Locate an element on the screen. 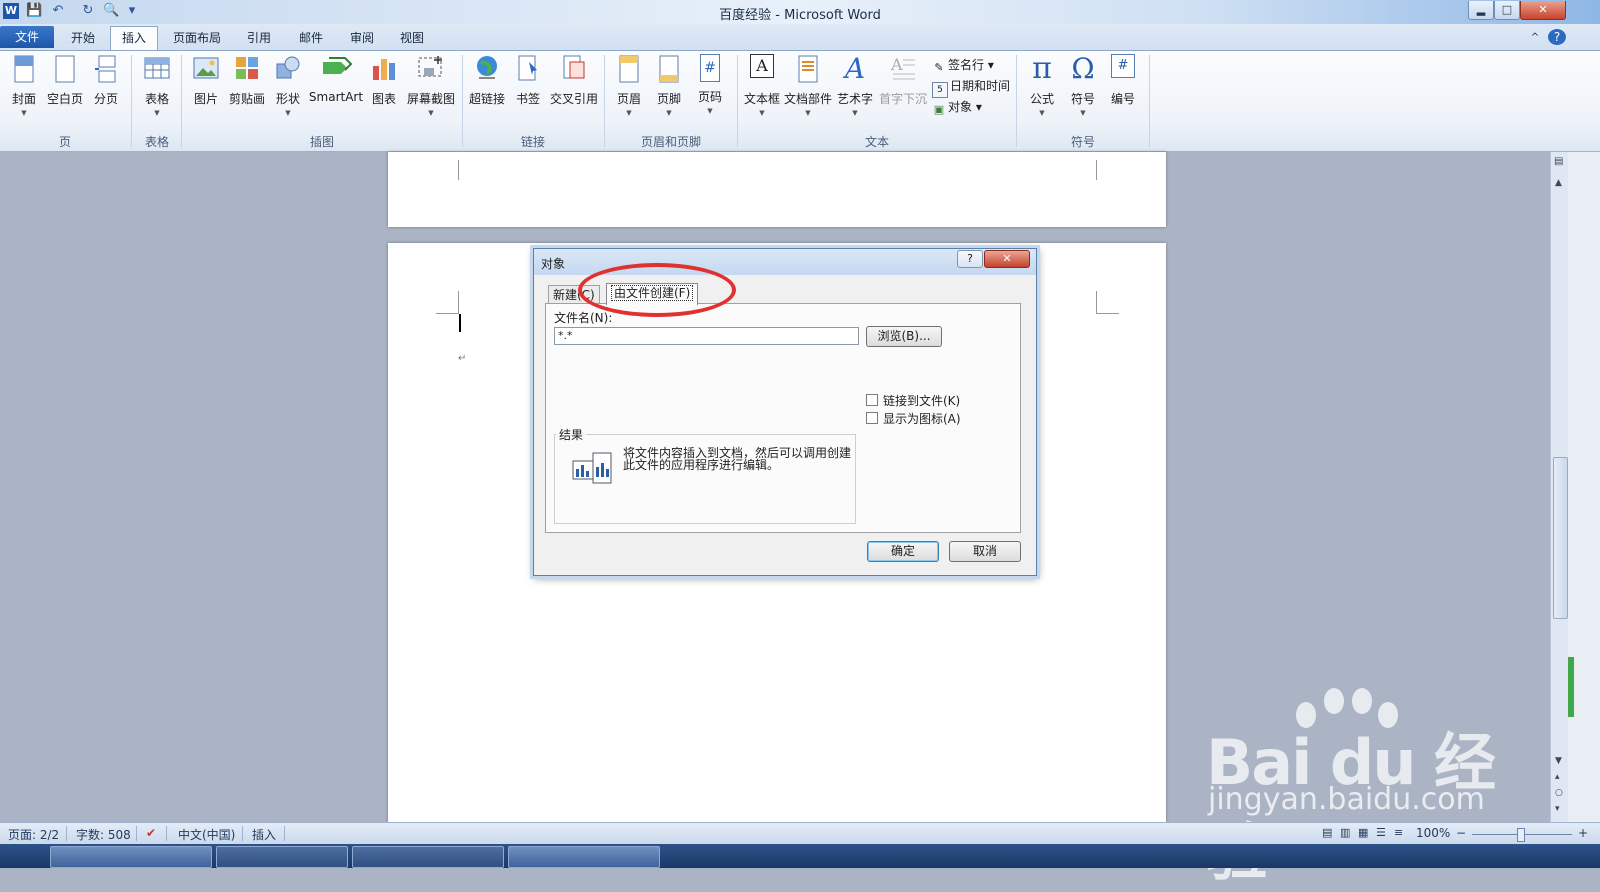 This screenshot has height=892, width=1600. close-window-button: ✕ is located at coordinates (1543, 10).